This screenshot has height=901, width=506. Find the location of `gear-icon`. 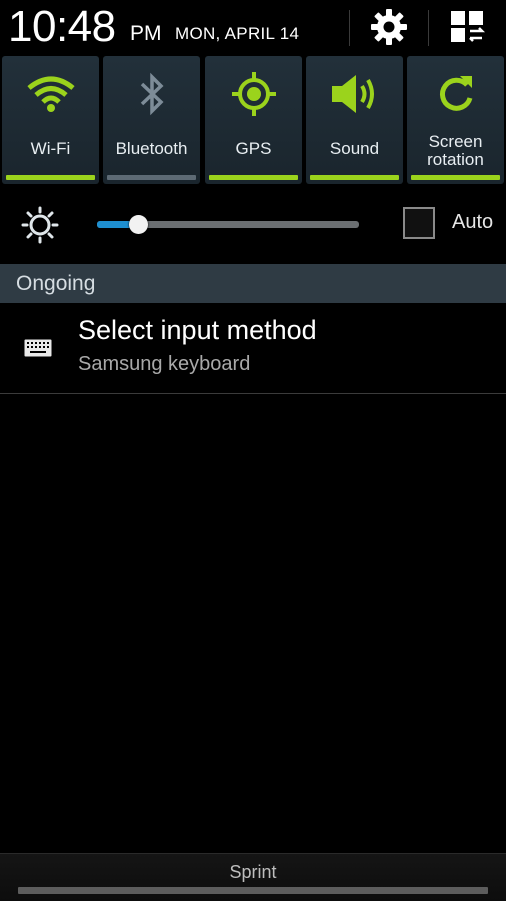

gear-icon is located at coordinates (389, 27).